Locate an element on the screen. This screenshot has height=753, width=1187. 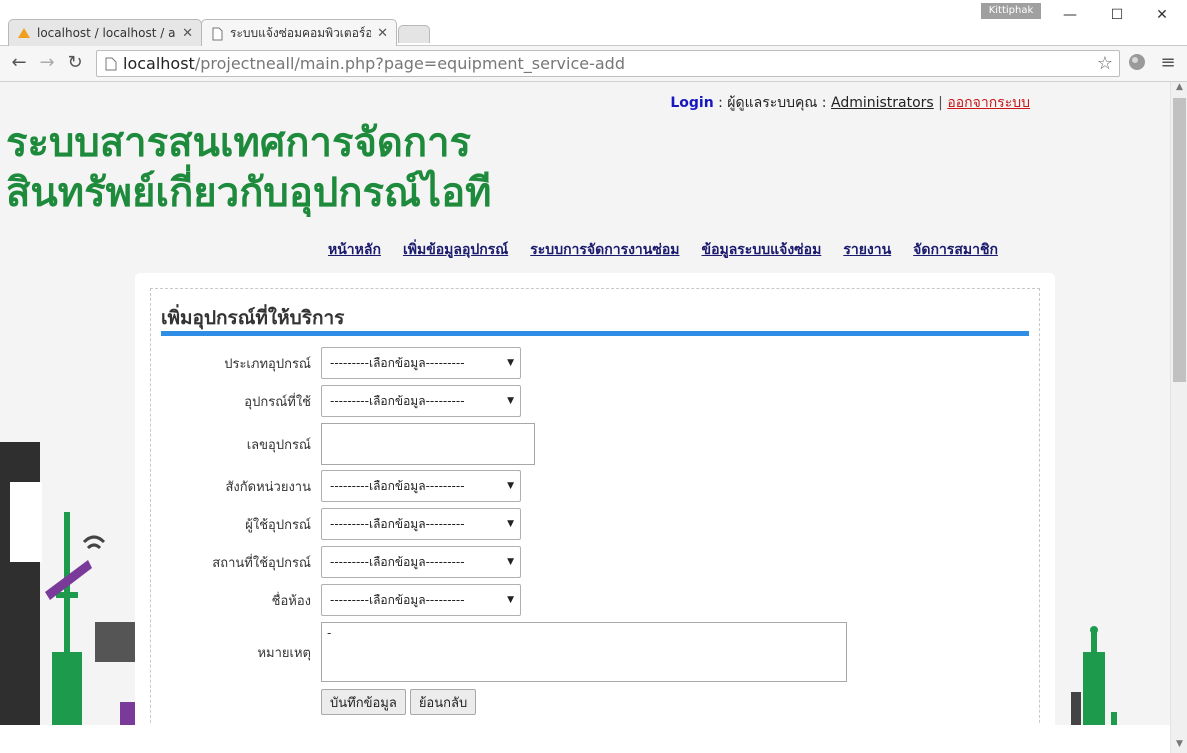
tab-phpmyadmin: localhost / localhost / asse ✕ is located at coordinates (105, 32).